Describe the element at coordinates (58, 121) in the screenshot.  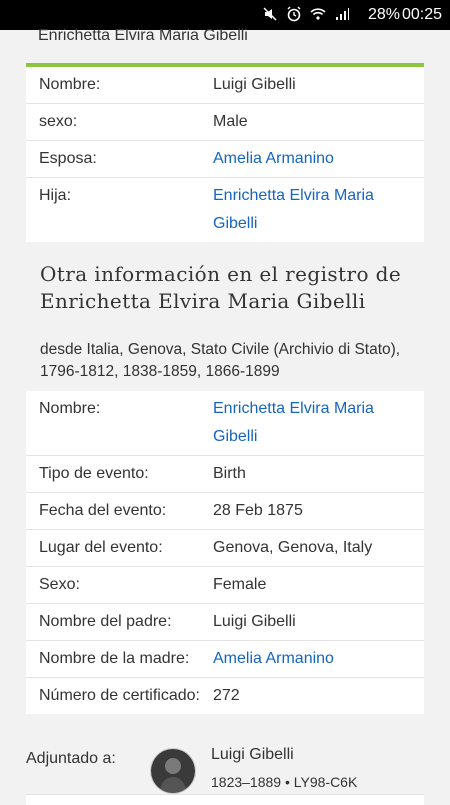
I see `row-label: sexo:` at that location.